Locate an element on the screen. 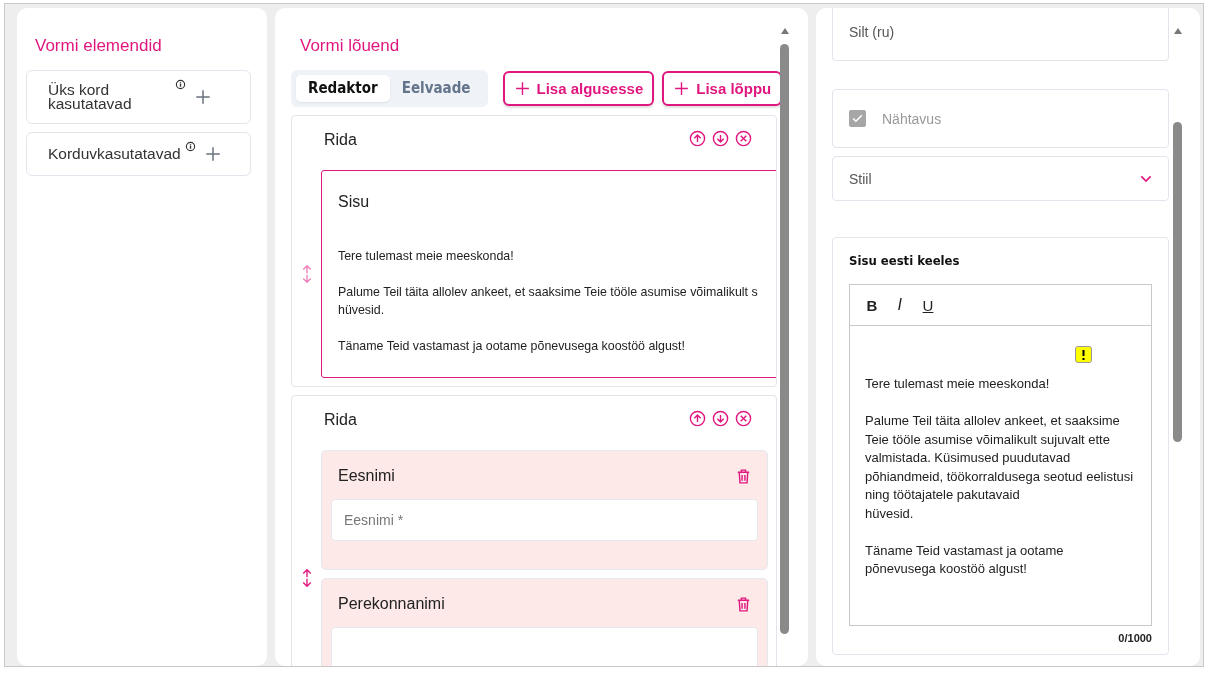 The width and height of the screenshot is (1208, 673). field-block: Perekonnanimi is located at coordinates (544, 622).